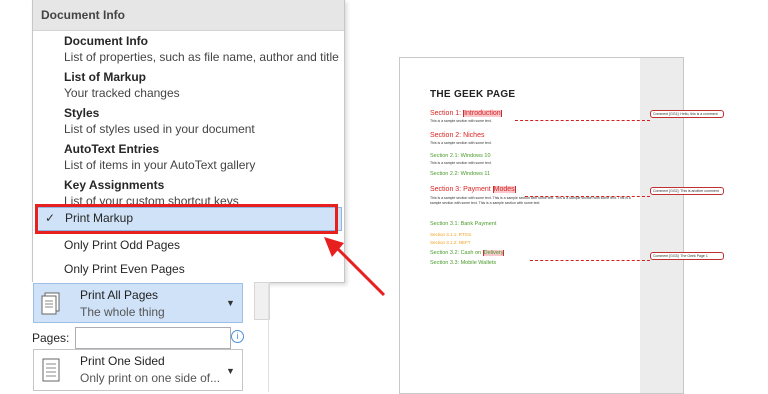 This screenshot has height=394, width=768. Describe the element at coordinates (473, 94) in the screenshot. I see `document-title: THE GEEK PAGE` at that location.